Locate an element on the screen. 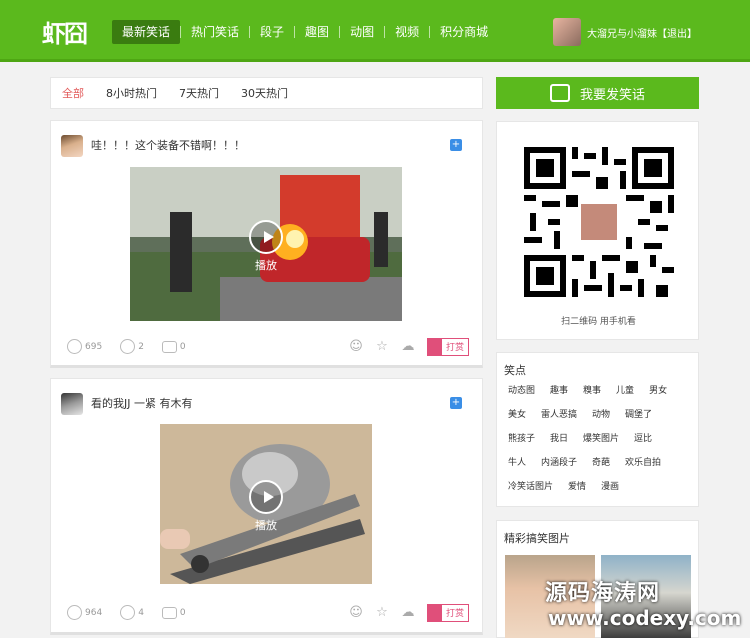 The image size is (750, 638). post-title: 哇！！！这个装备不错啊！！！ is located at coordinates (168, 145).